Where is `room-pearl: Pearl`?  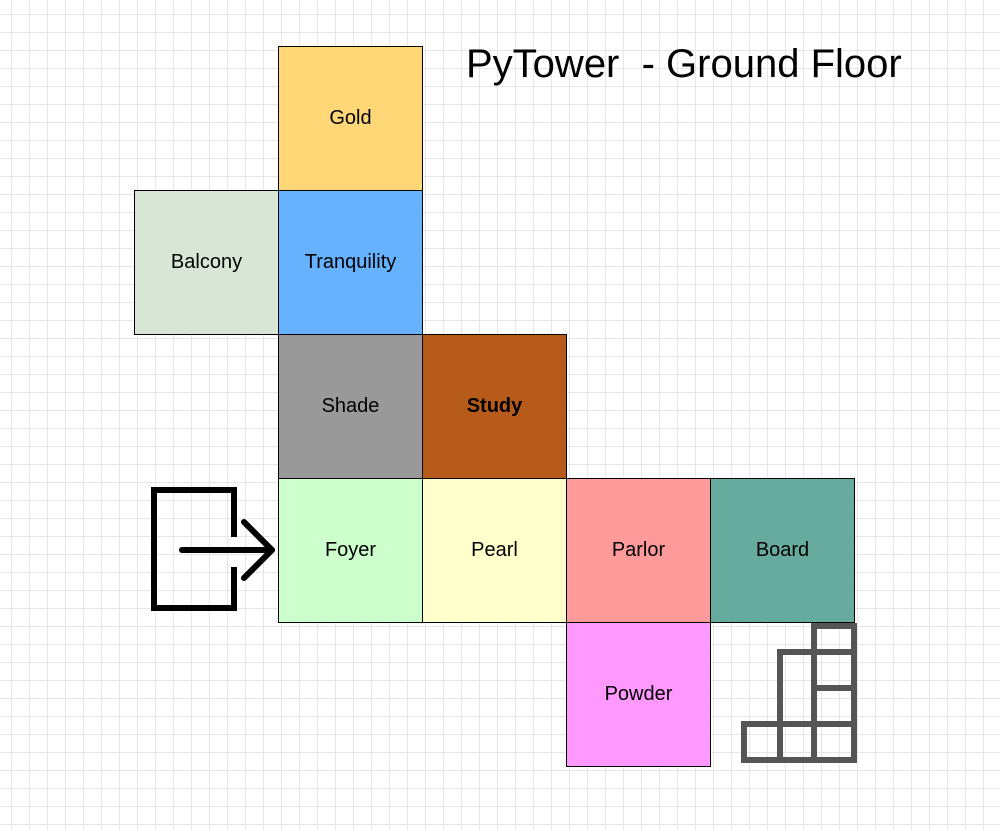
room-pearl: Pearl is located at coordinates (494, 550).